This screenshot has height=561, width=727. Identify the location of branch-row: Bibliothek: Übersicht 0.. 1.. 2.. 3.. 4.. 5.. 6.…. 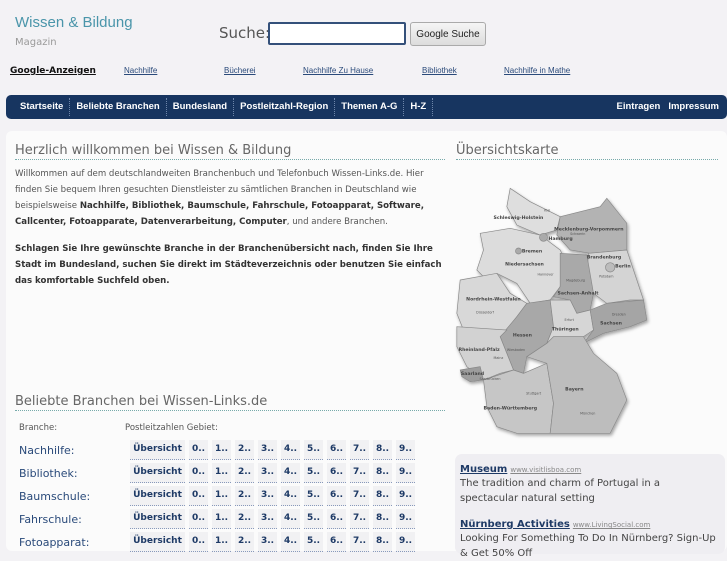
(219, 473).